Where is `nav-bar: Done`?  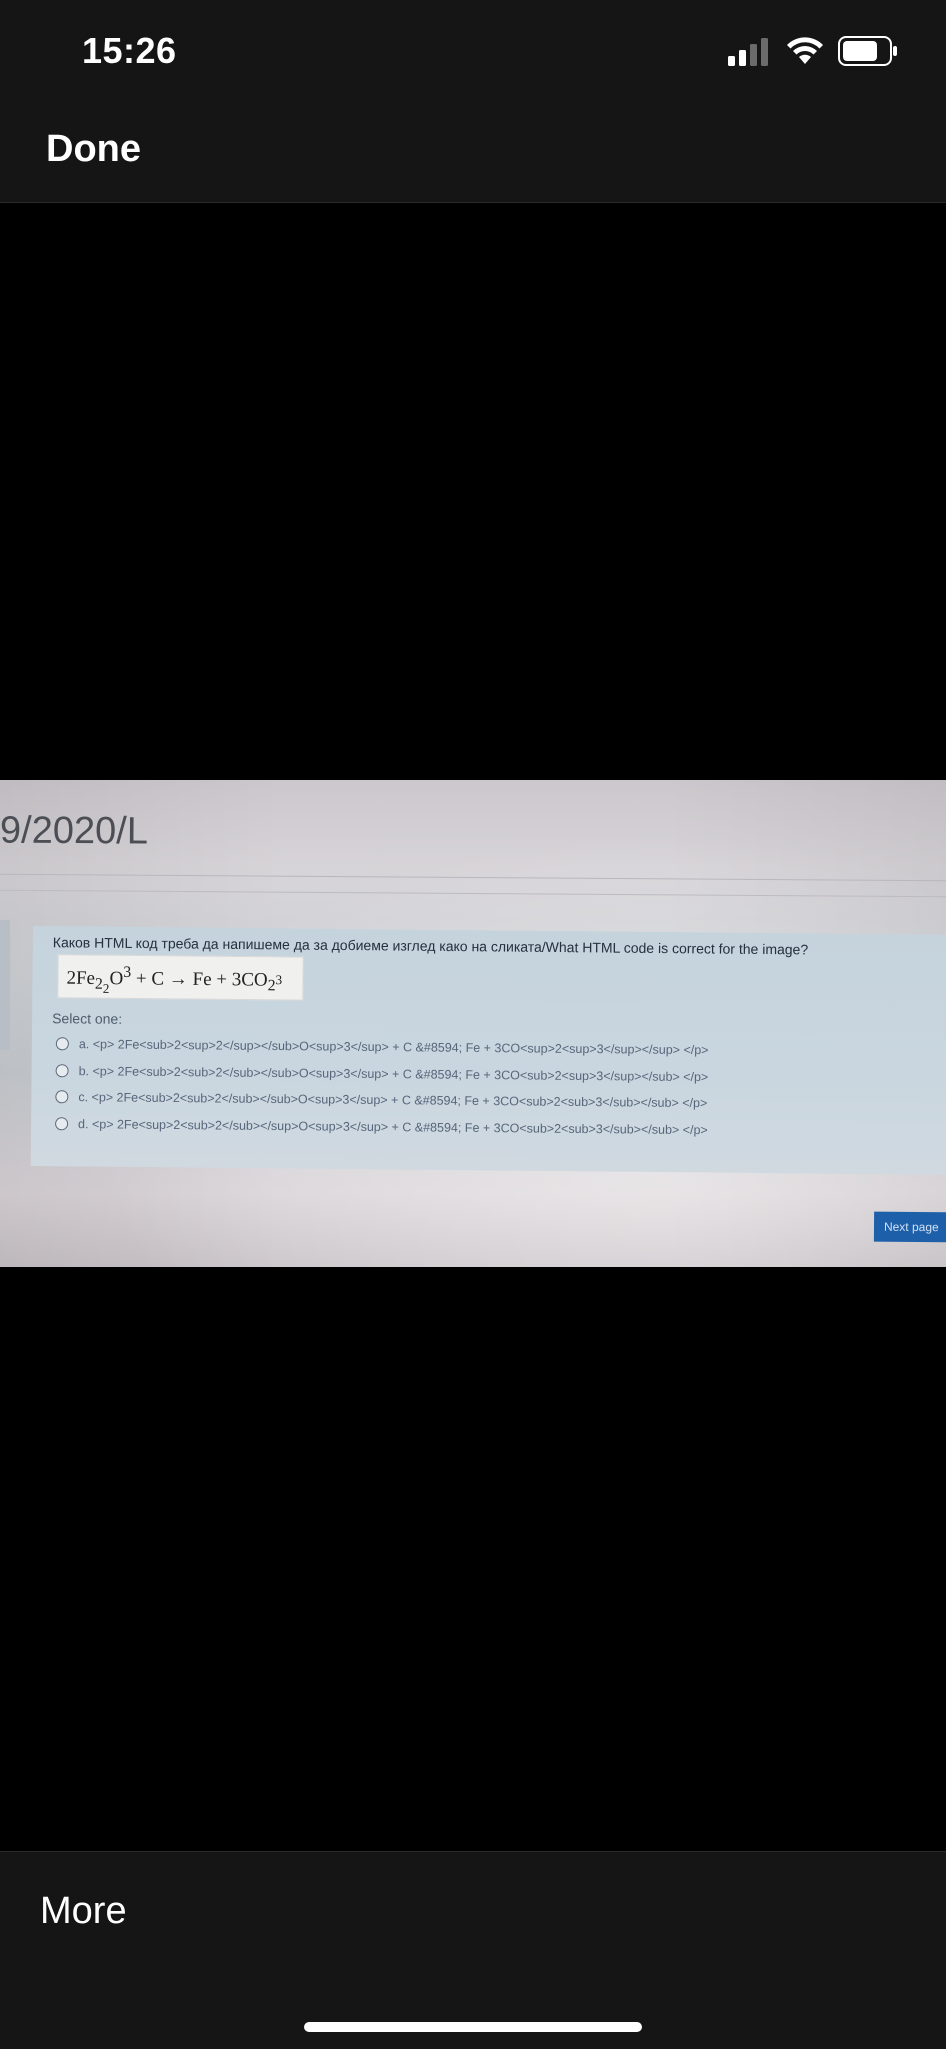 nav-bar: Done is located at coordinates (473, 151).